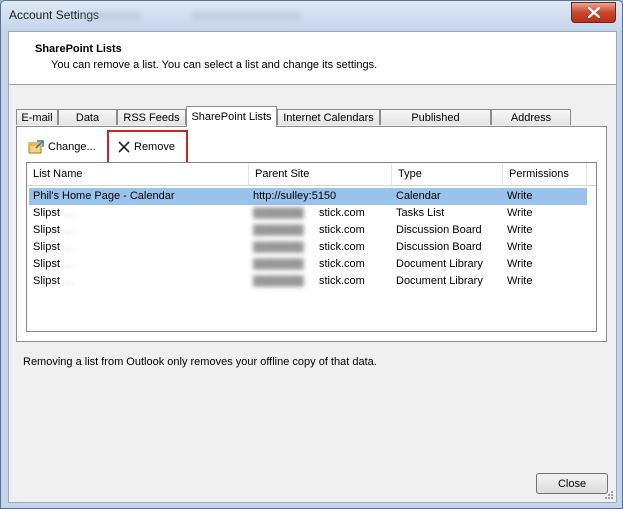  What do you see at coordinates (435, 124) in the screenshot?
I see `tab-published-calendars: Published Calendars` at bounding box center [435, 124].